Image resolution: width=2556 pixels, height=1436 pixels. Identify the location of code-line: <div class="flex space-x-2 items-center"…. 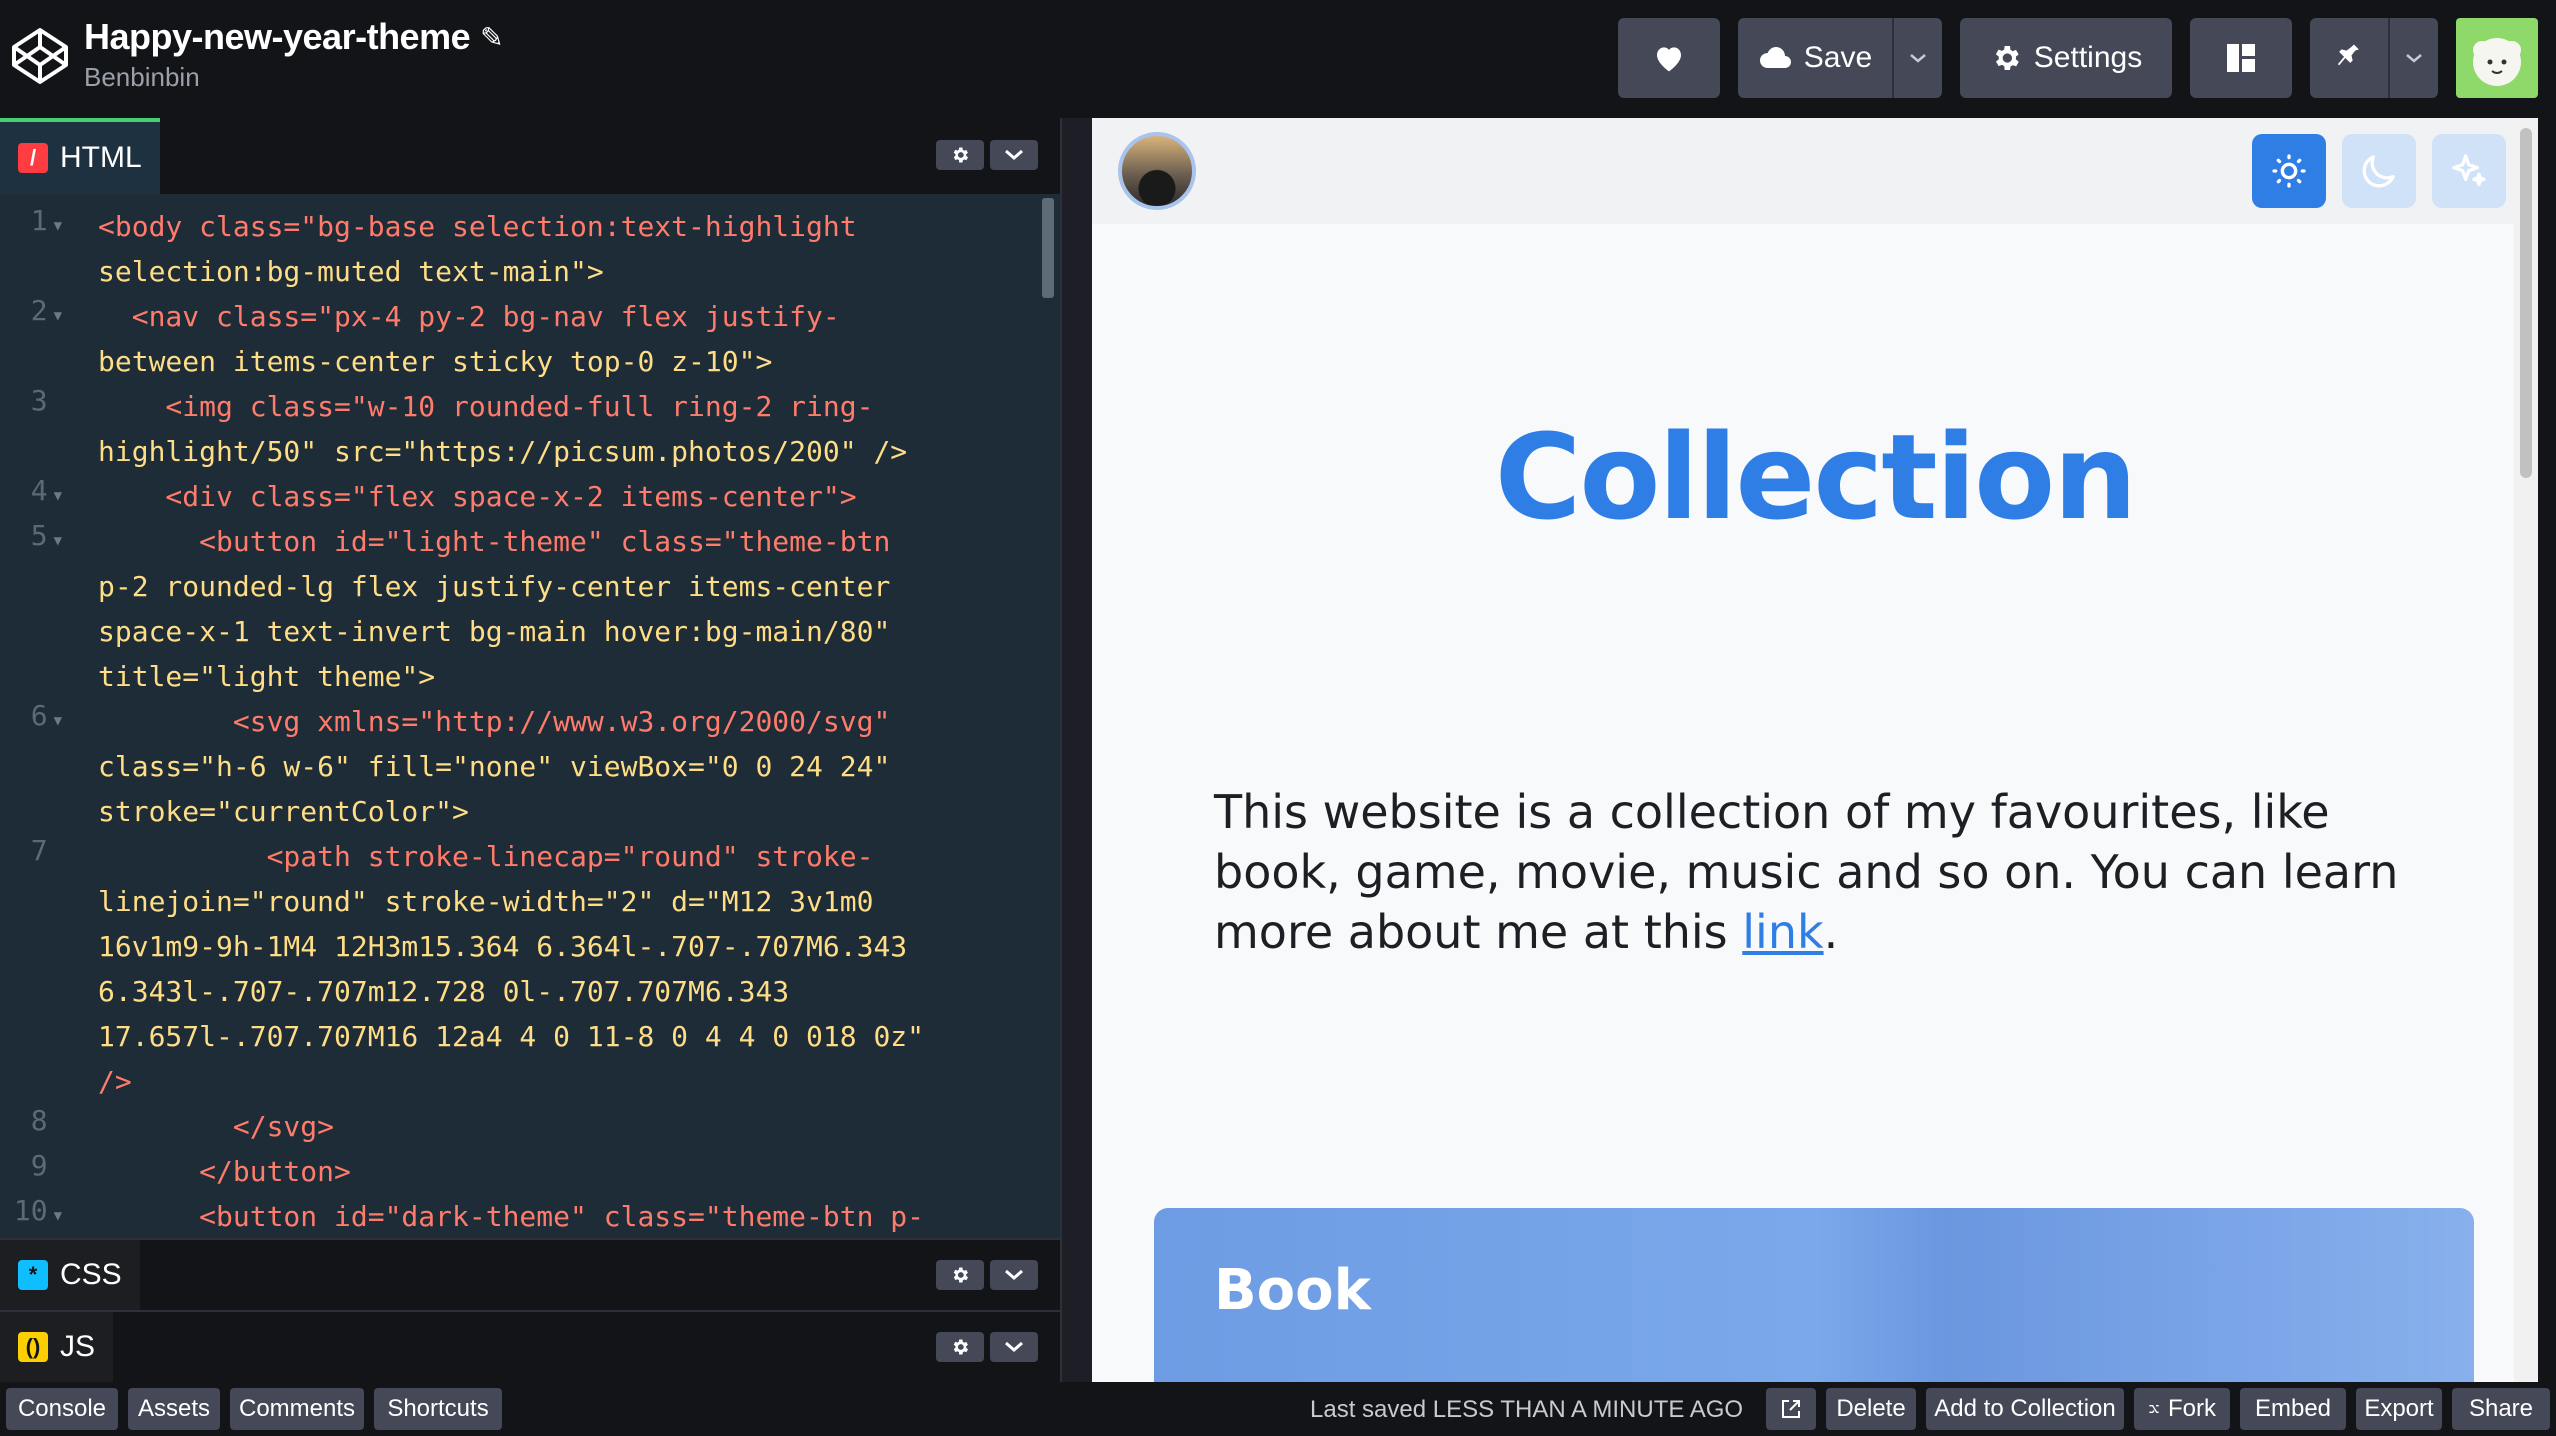
(477, 496).